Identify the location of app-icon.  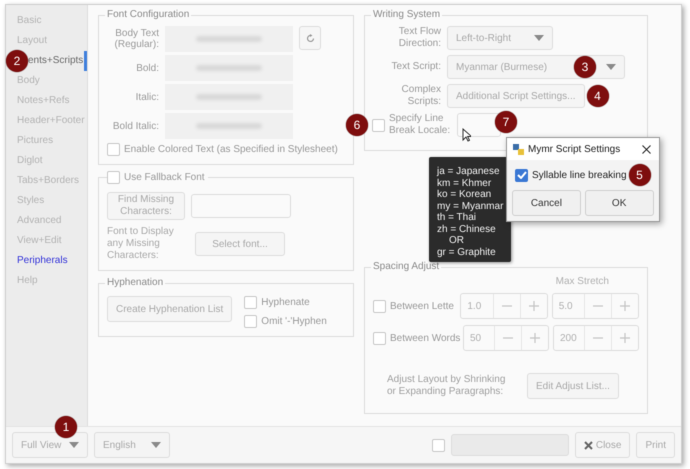
(518, 149).